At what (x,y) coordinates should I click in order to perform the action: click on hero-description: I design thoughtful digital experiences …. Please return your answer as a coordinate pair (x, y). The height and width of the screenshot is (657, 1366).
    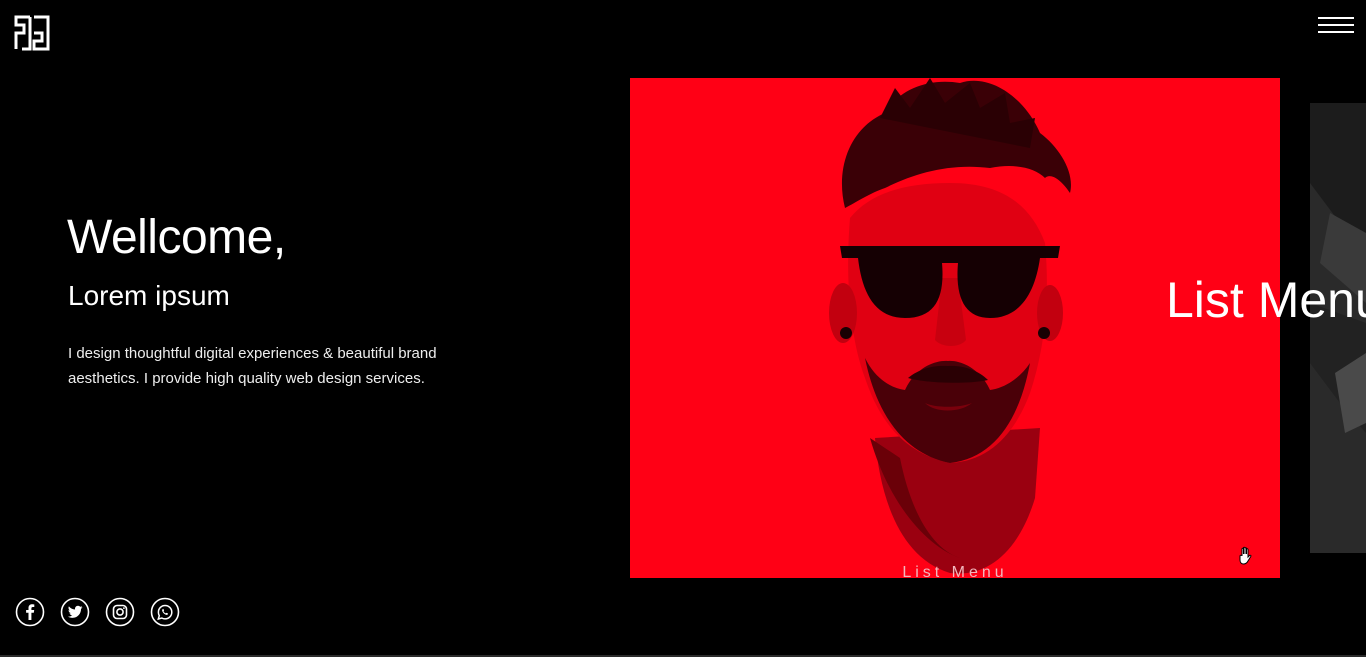
    Looking at the image, I should click on (252, 366).